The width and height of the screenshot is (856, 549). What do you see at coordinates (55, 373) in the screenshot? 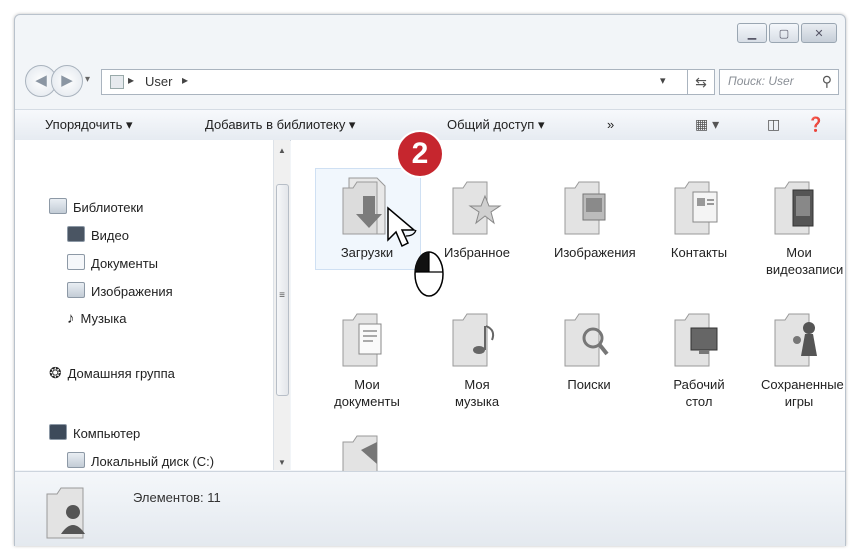
I see `homegroup-icon: ❂` at bounding box center [55, 373].